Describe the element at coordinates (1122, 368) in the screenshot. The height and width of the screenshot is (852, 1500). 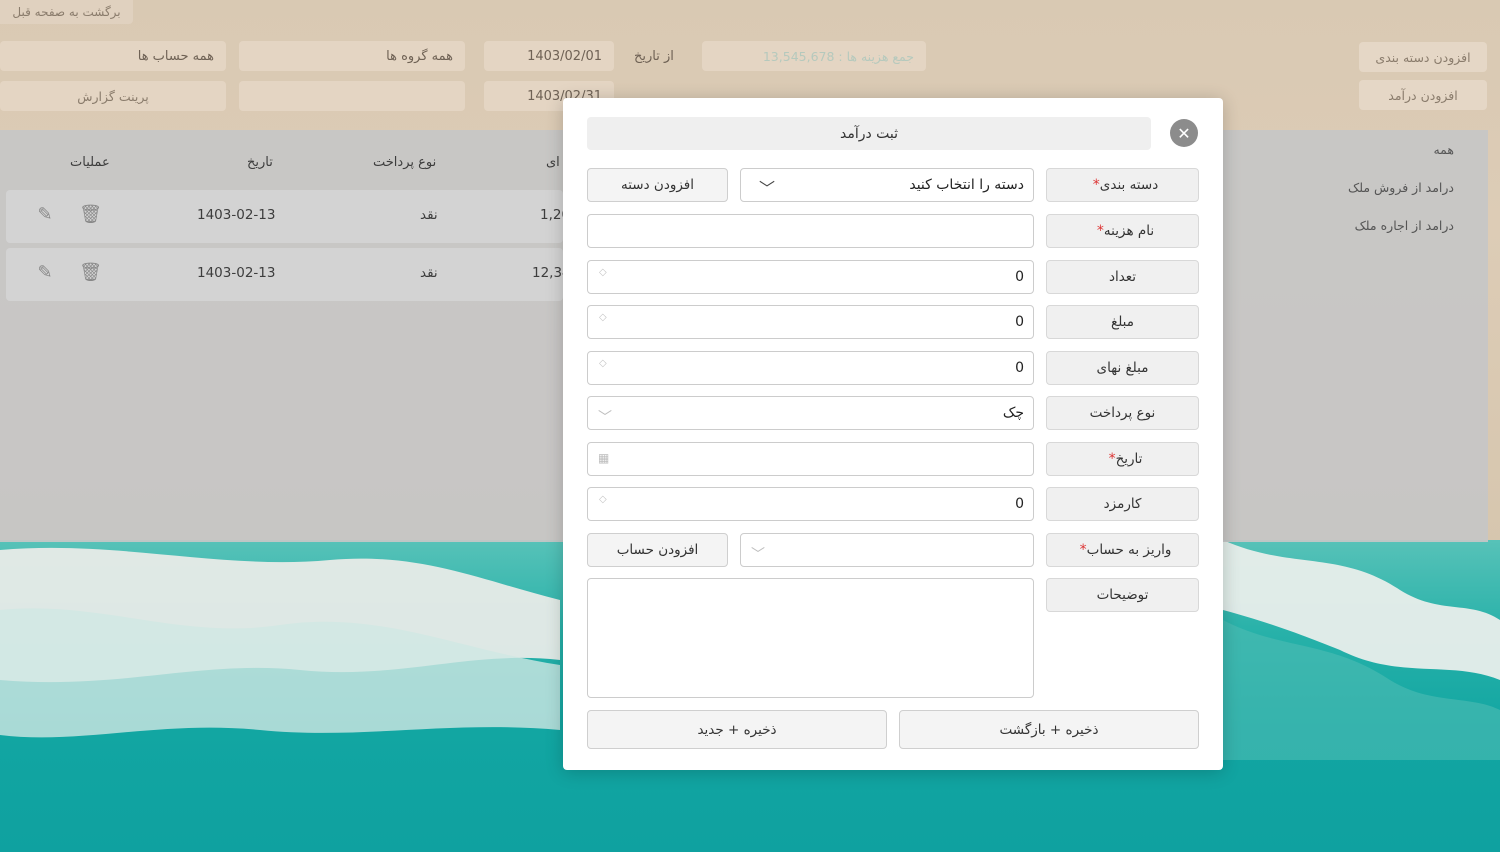
I see `final-amount-label: مبلغ نهای` at that location.